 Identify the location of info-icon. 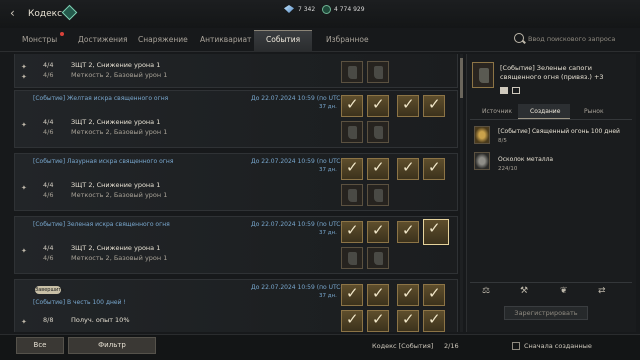
(516, 90).